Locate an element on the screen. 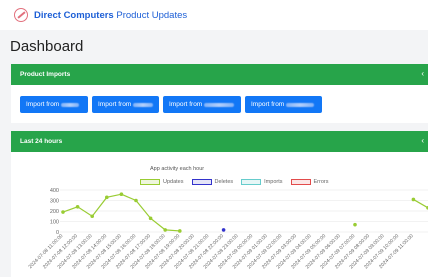  y-tick-label: 100 is located at coordinates (54, 223).